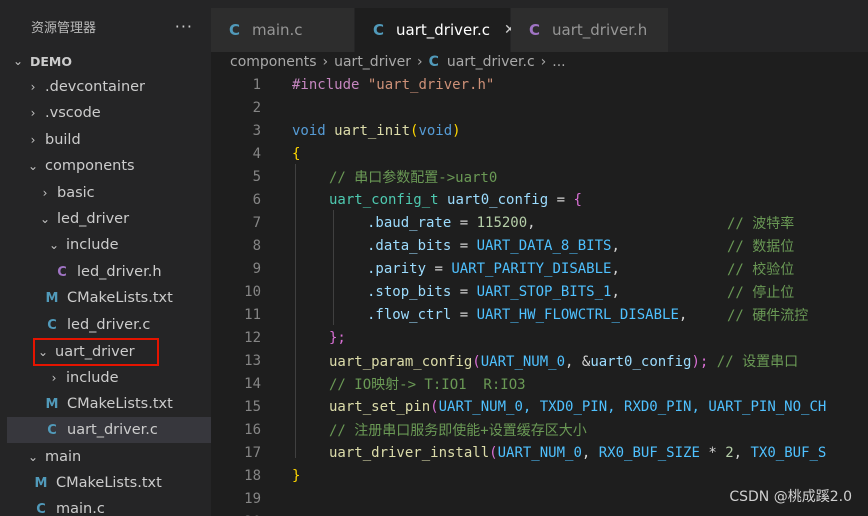 The image size is (868, 516). What do you see at coordinates (252, 337) in the screenshot?
I see `line-number: 12` at bounding box center [252, 337].